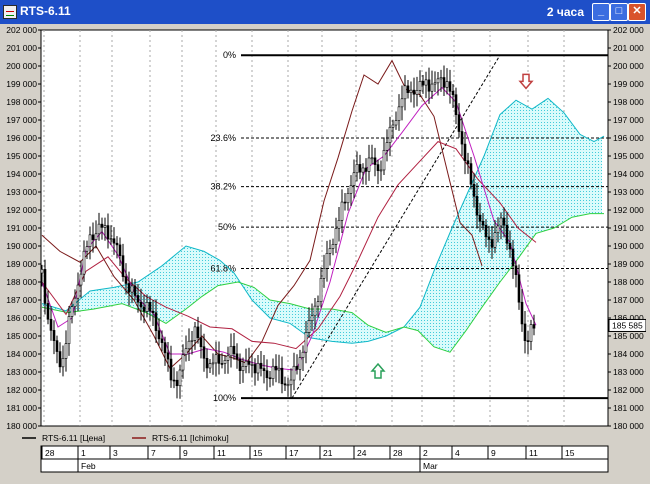 This screenshot has width=650, height=484. I want to click on y-tick-label-right: 182 000, so click(628, 390).